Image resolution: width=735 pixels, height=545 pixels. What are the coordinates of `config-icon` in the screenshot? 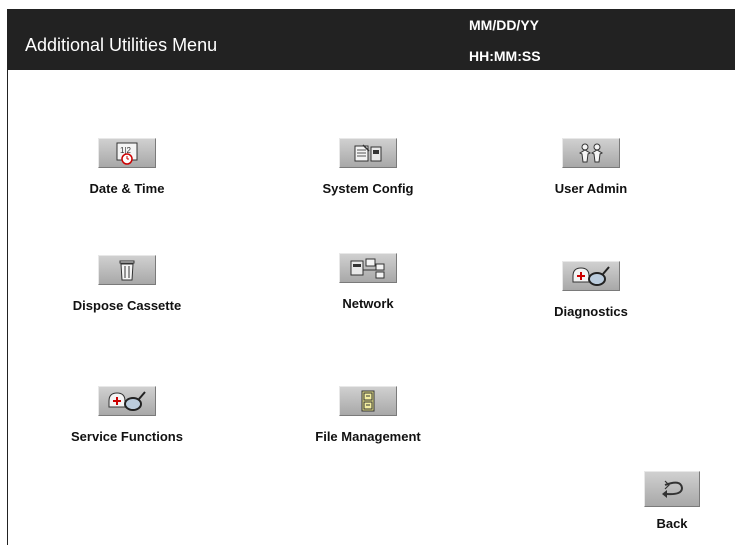 It's located at (368, 153).